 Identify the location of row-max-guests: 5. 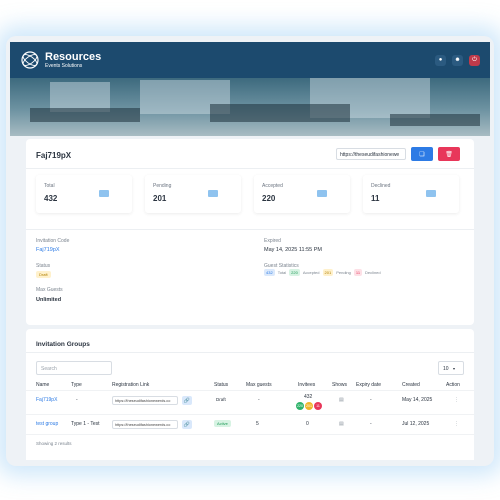
(257, 424).